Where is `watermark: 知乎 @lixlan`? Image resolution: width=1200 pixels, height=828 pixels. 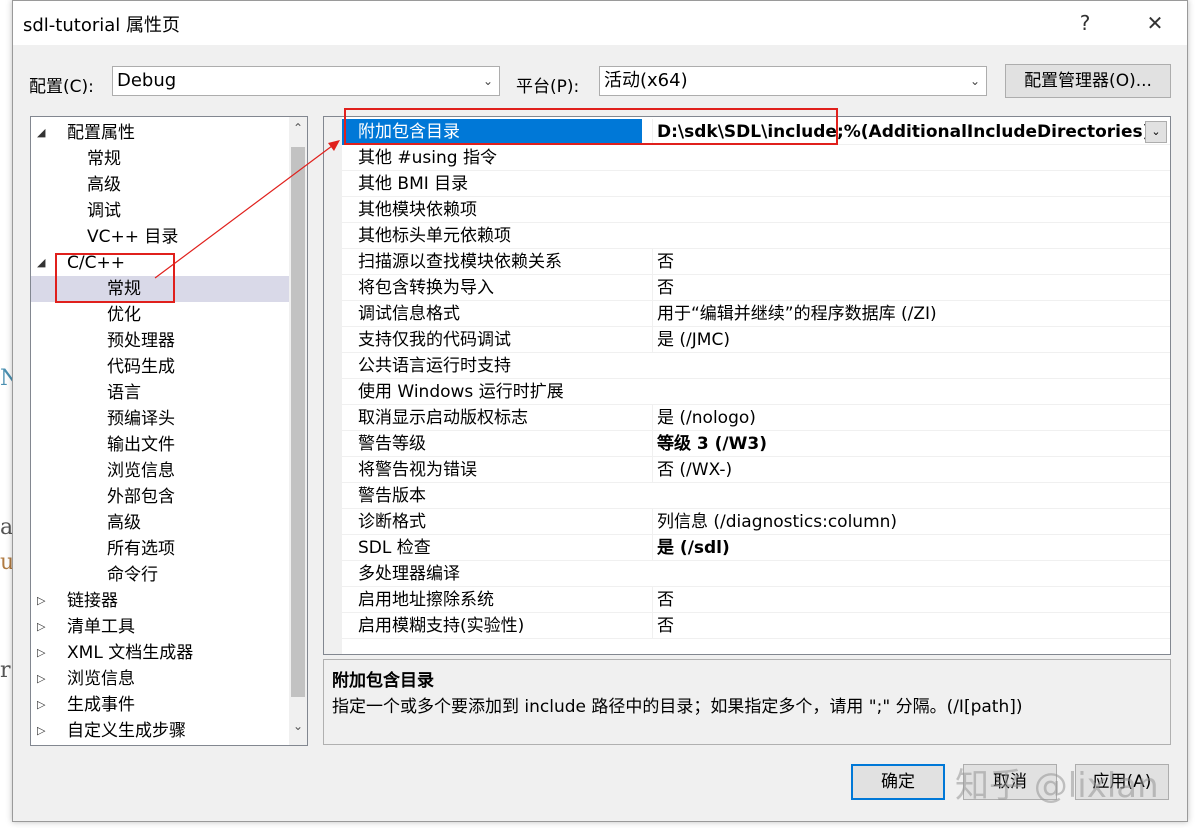
watermark: 知乎 @lixlan is located at coordinates (1057, 786).